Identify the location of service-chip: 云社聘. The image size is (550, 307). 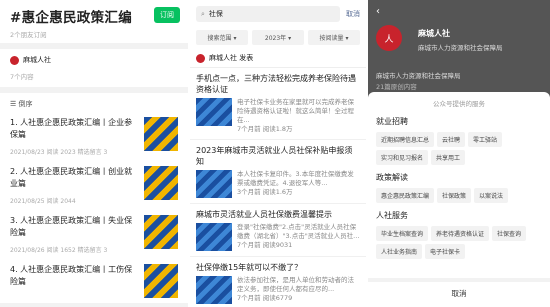
(451, 139).